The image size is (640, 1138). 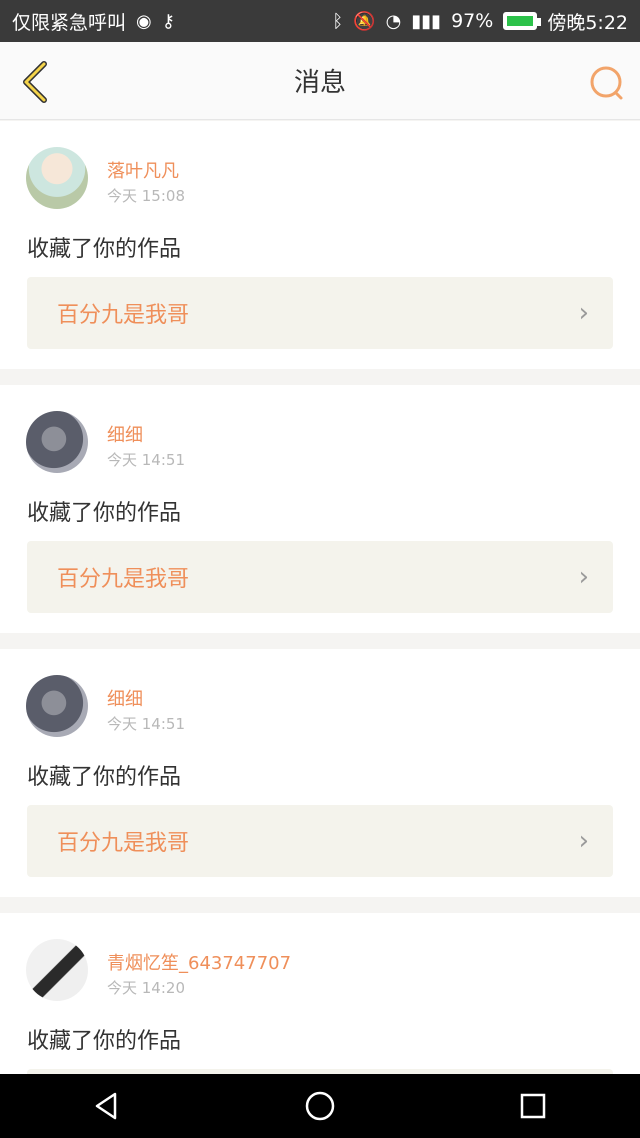 I want to click on page-title: 消息, so click(x=319, y=83).